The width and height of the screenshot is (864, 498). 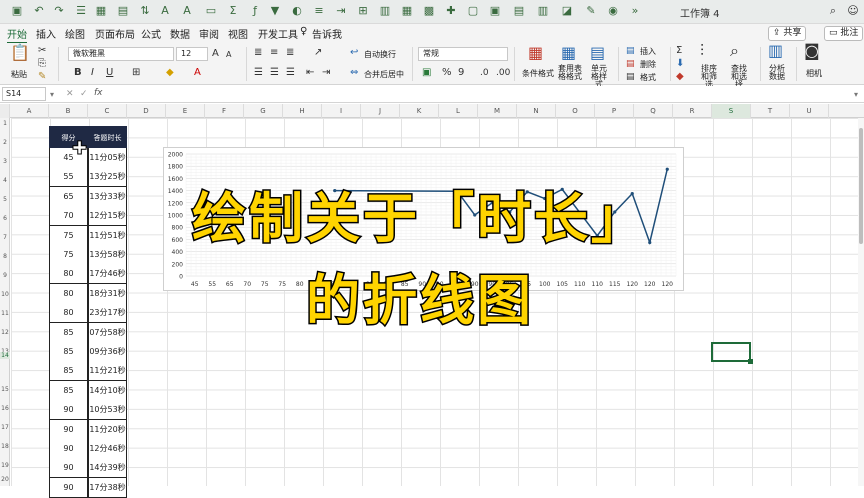 I want to click on insert-button: 插入, so click(x=648, y=51).